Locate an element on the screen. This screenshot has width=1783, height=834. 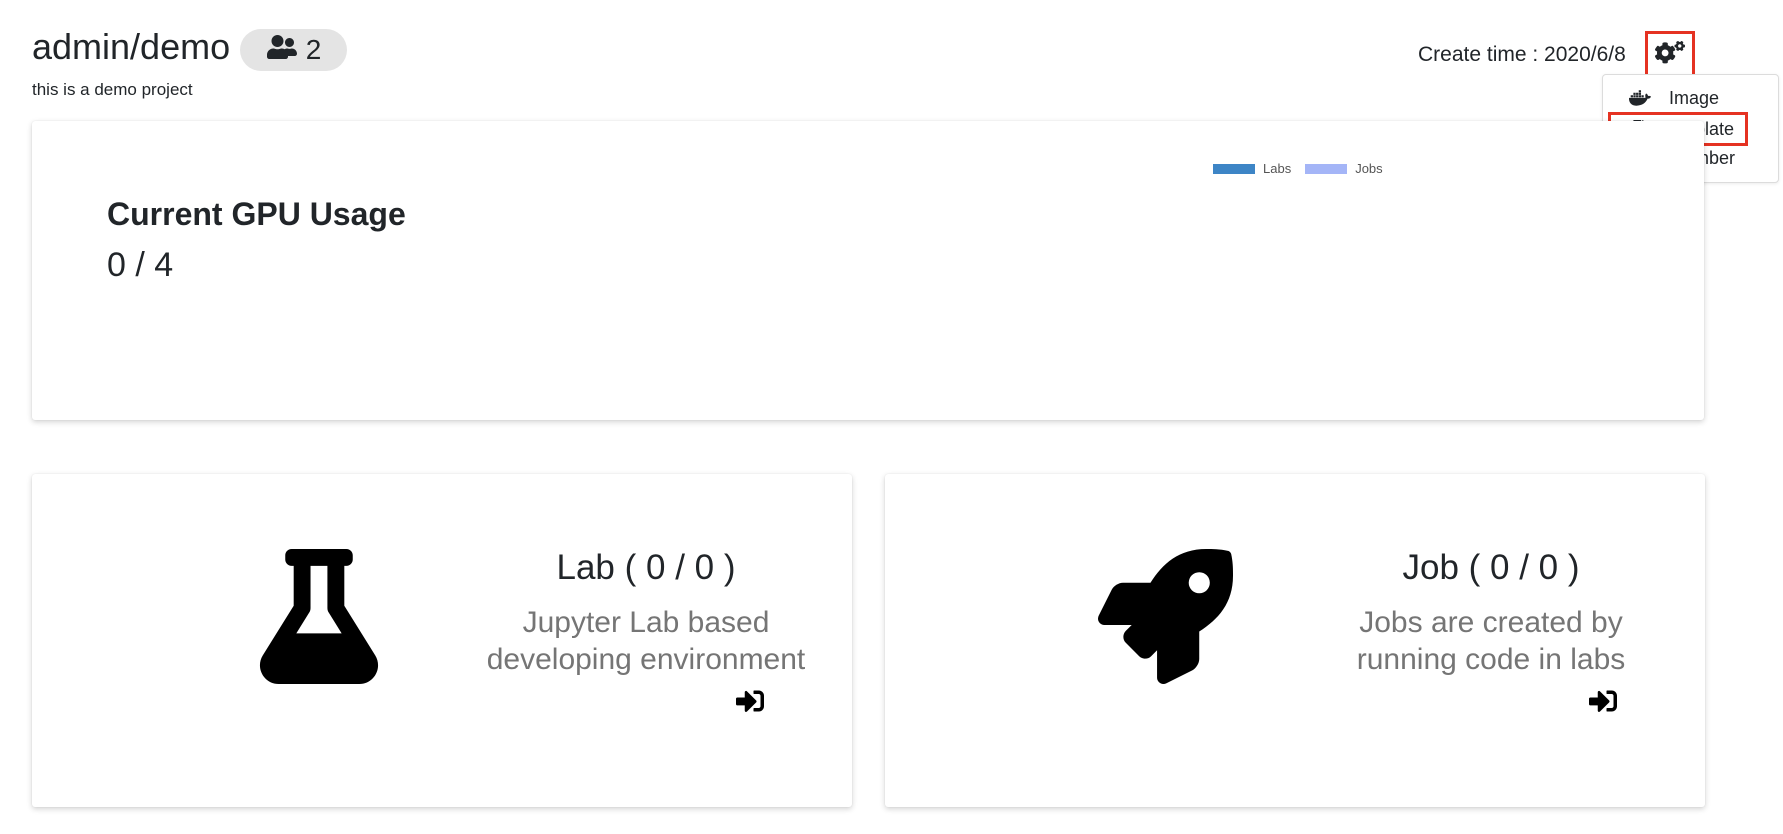
job-description-line: Jobs are created by is located at coordinates (1491, 622).